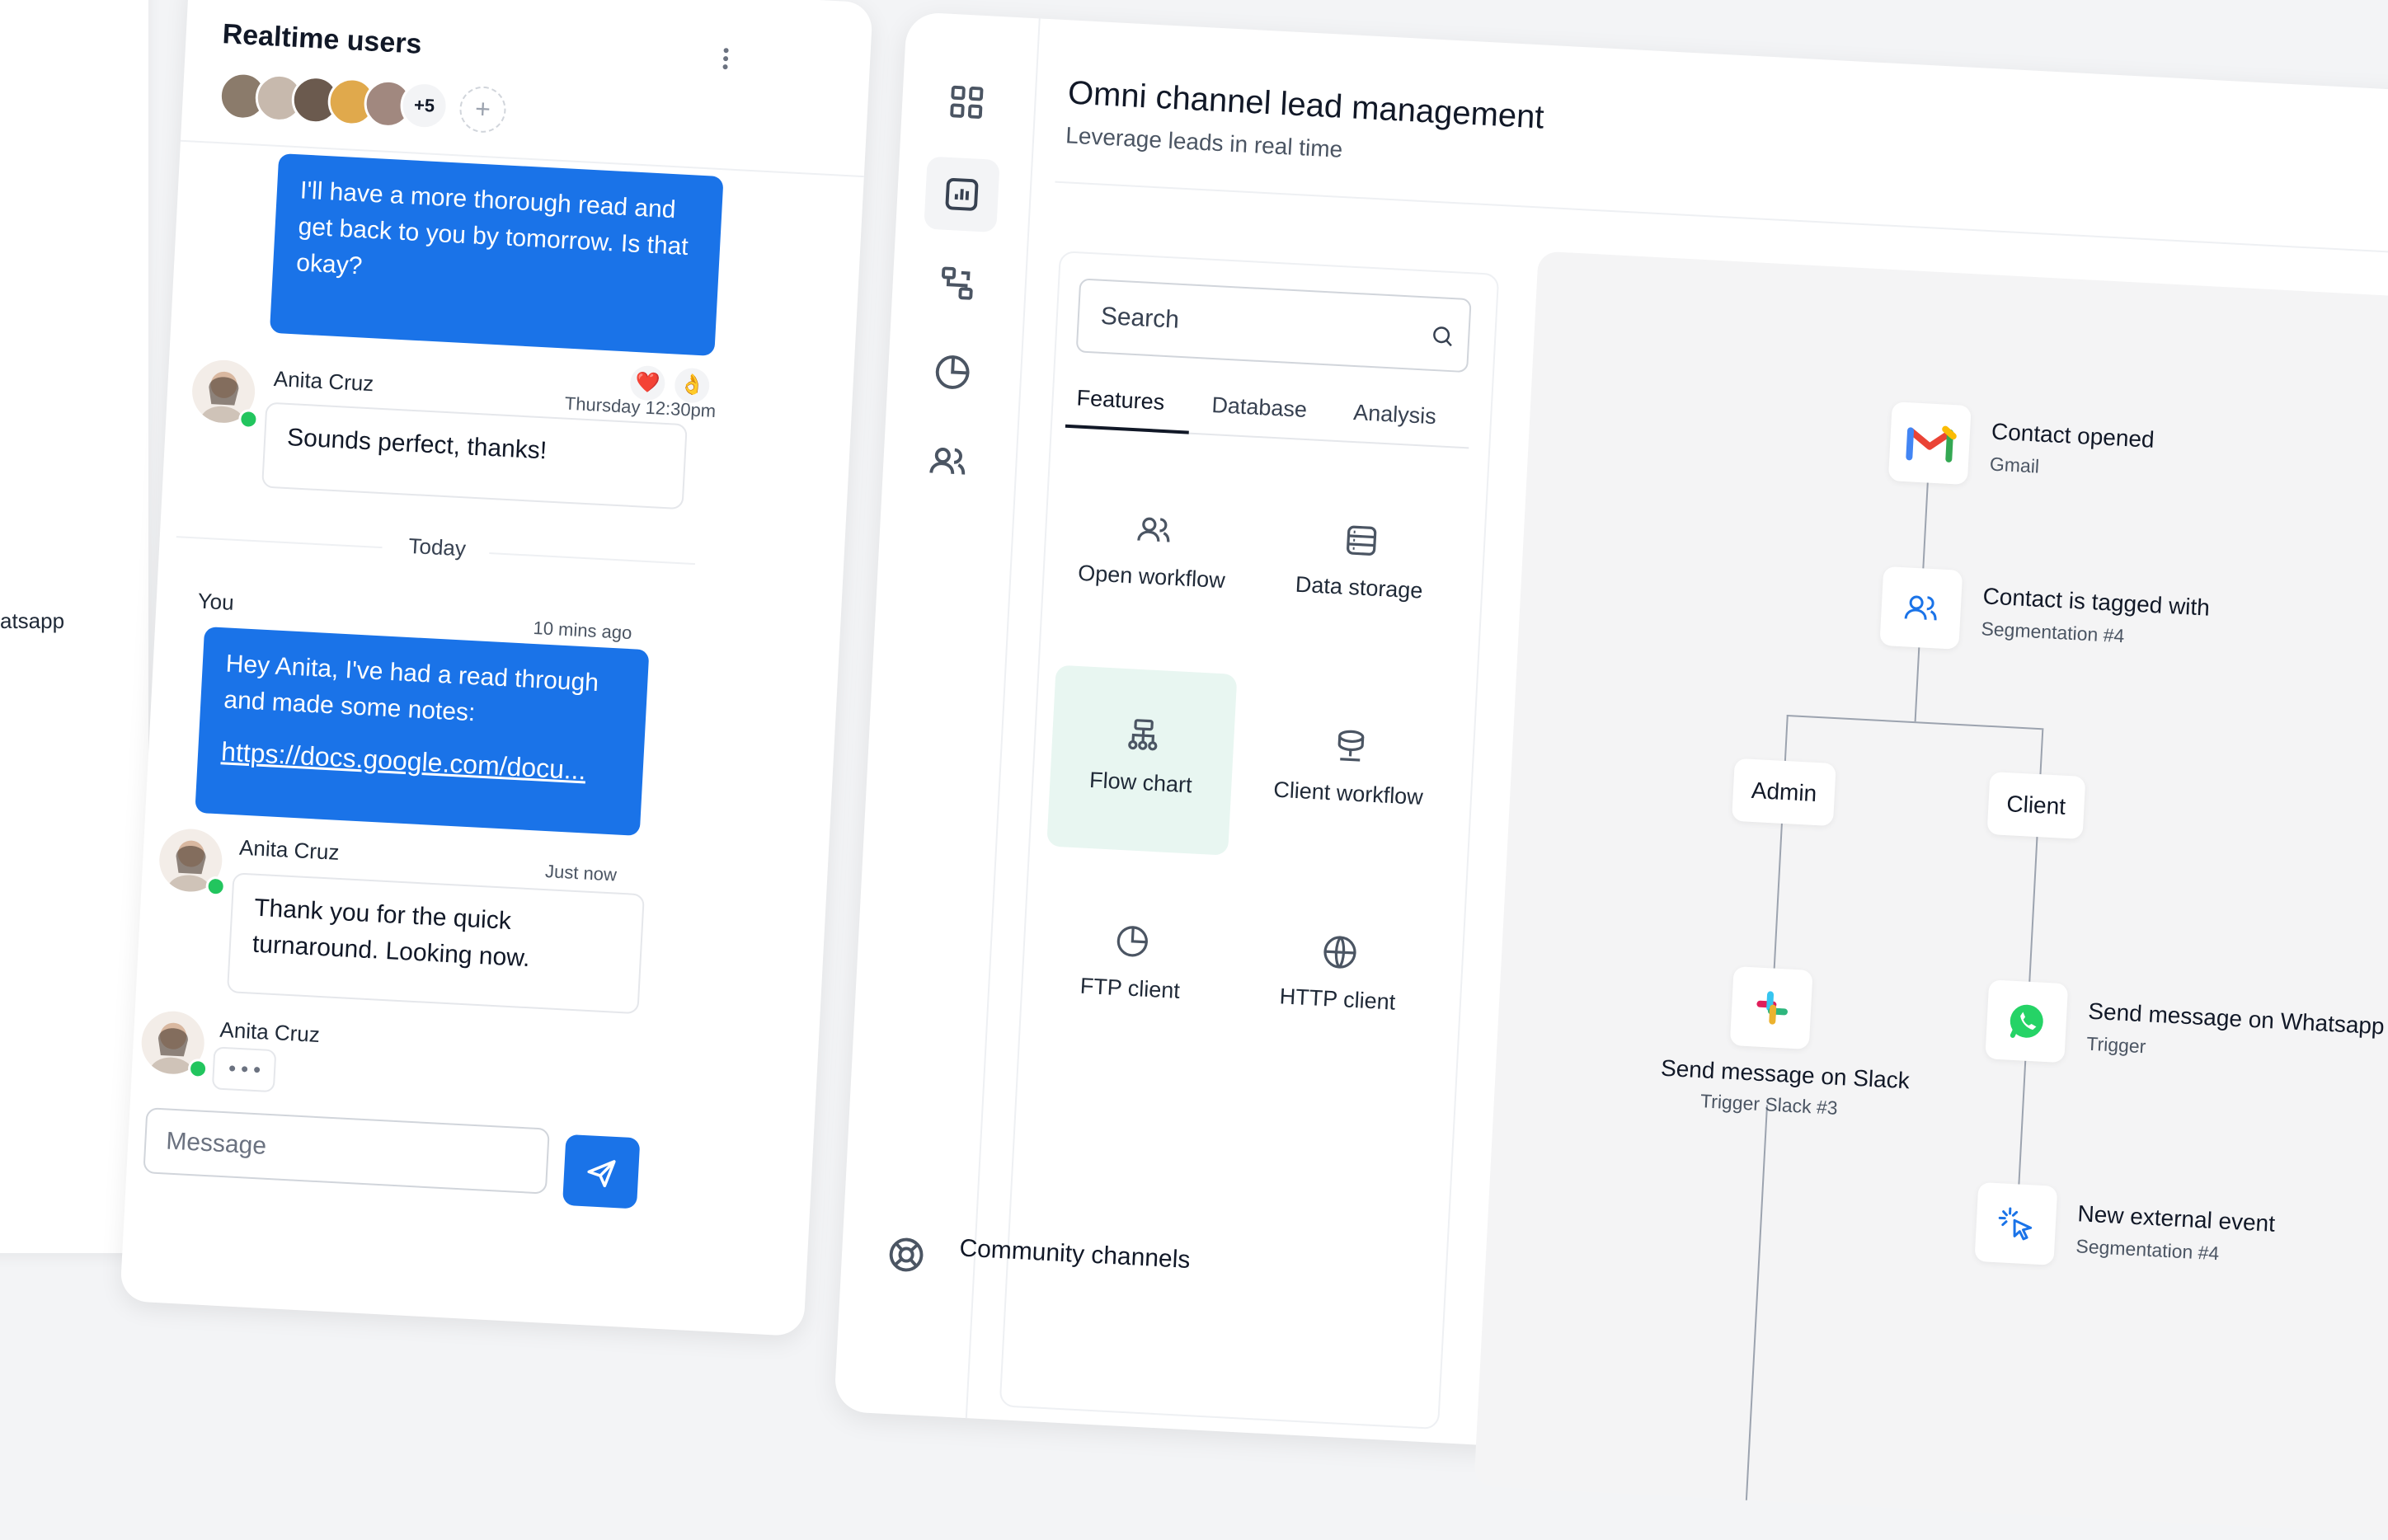 The image size is (2388, 1540). Describe the element at coordinates (2073, 436) in the screenshot. I see `node-title: Contact opened` at that location.